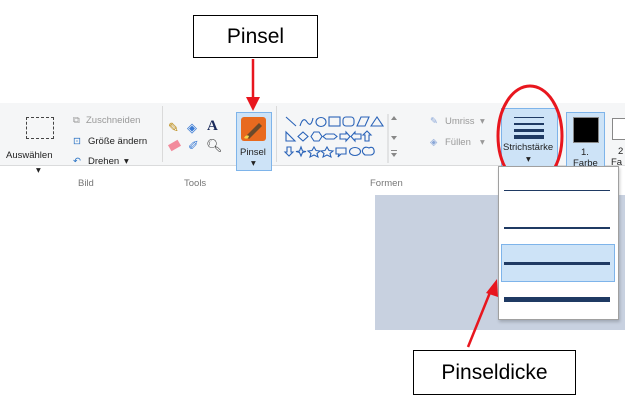  What do you see at coordinates (618, 129) in the screenshot?
I see `color2-swatch` at bounding box center [618, 129].